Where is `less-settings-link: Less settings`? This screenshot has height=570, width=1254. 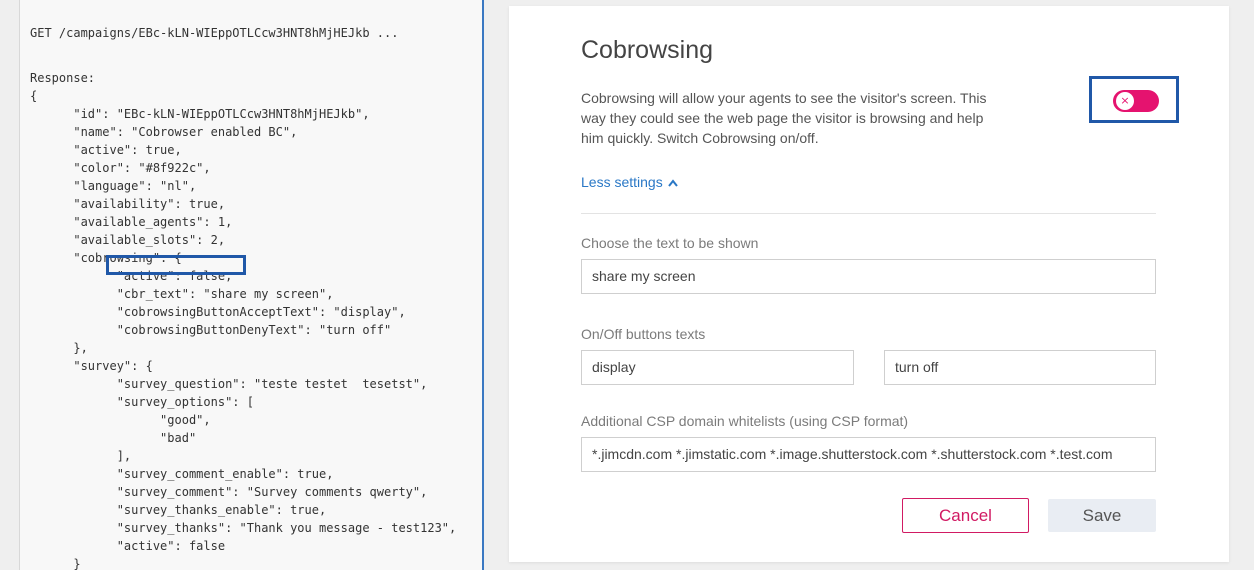
less-settings-link: Less settings is located at coordinates (630, 182).